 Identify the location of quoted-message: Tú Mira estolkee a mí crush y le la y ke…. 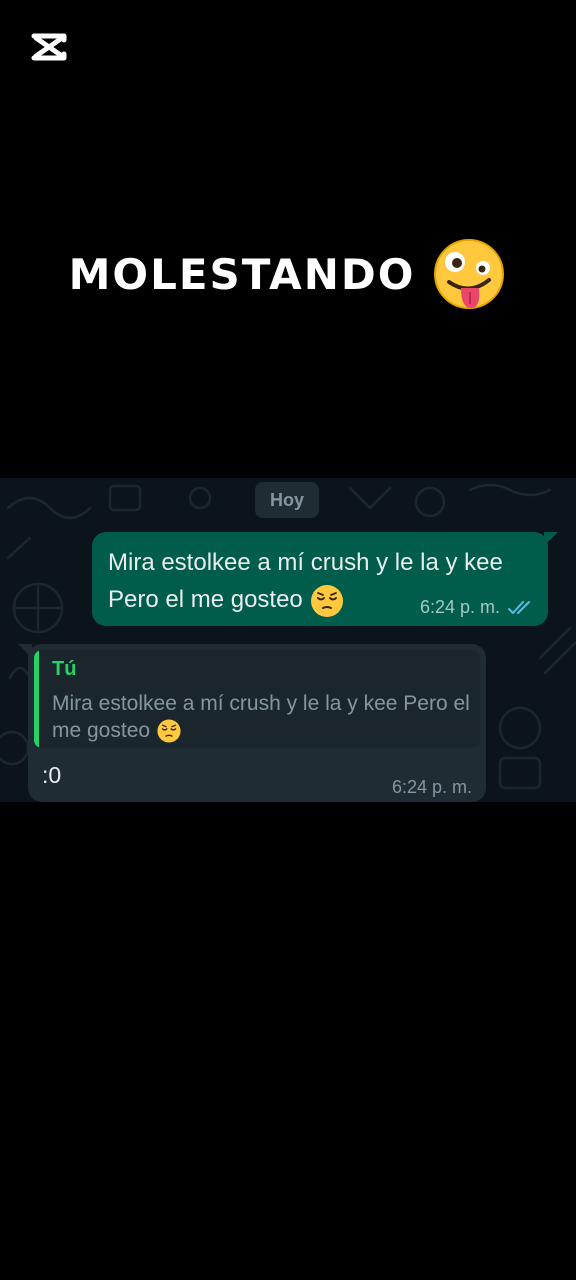
(257, 699).